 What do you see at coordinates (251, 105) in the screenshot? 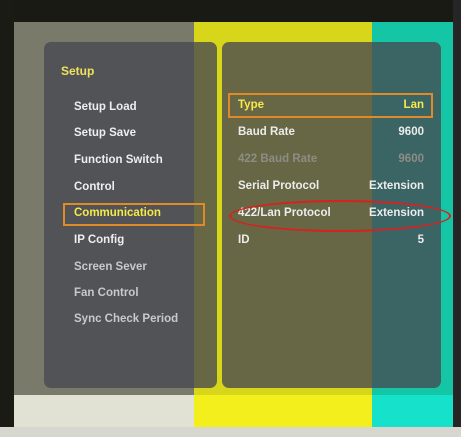
I see `setting-label: Type` at bounding box center [251, 105].